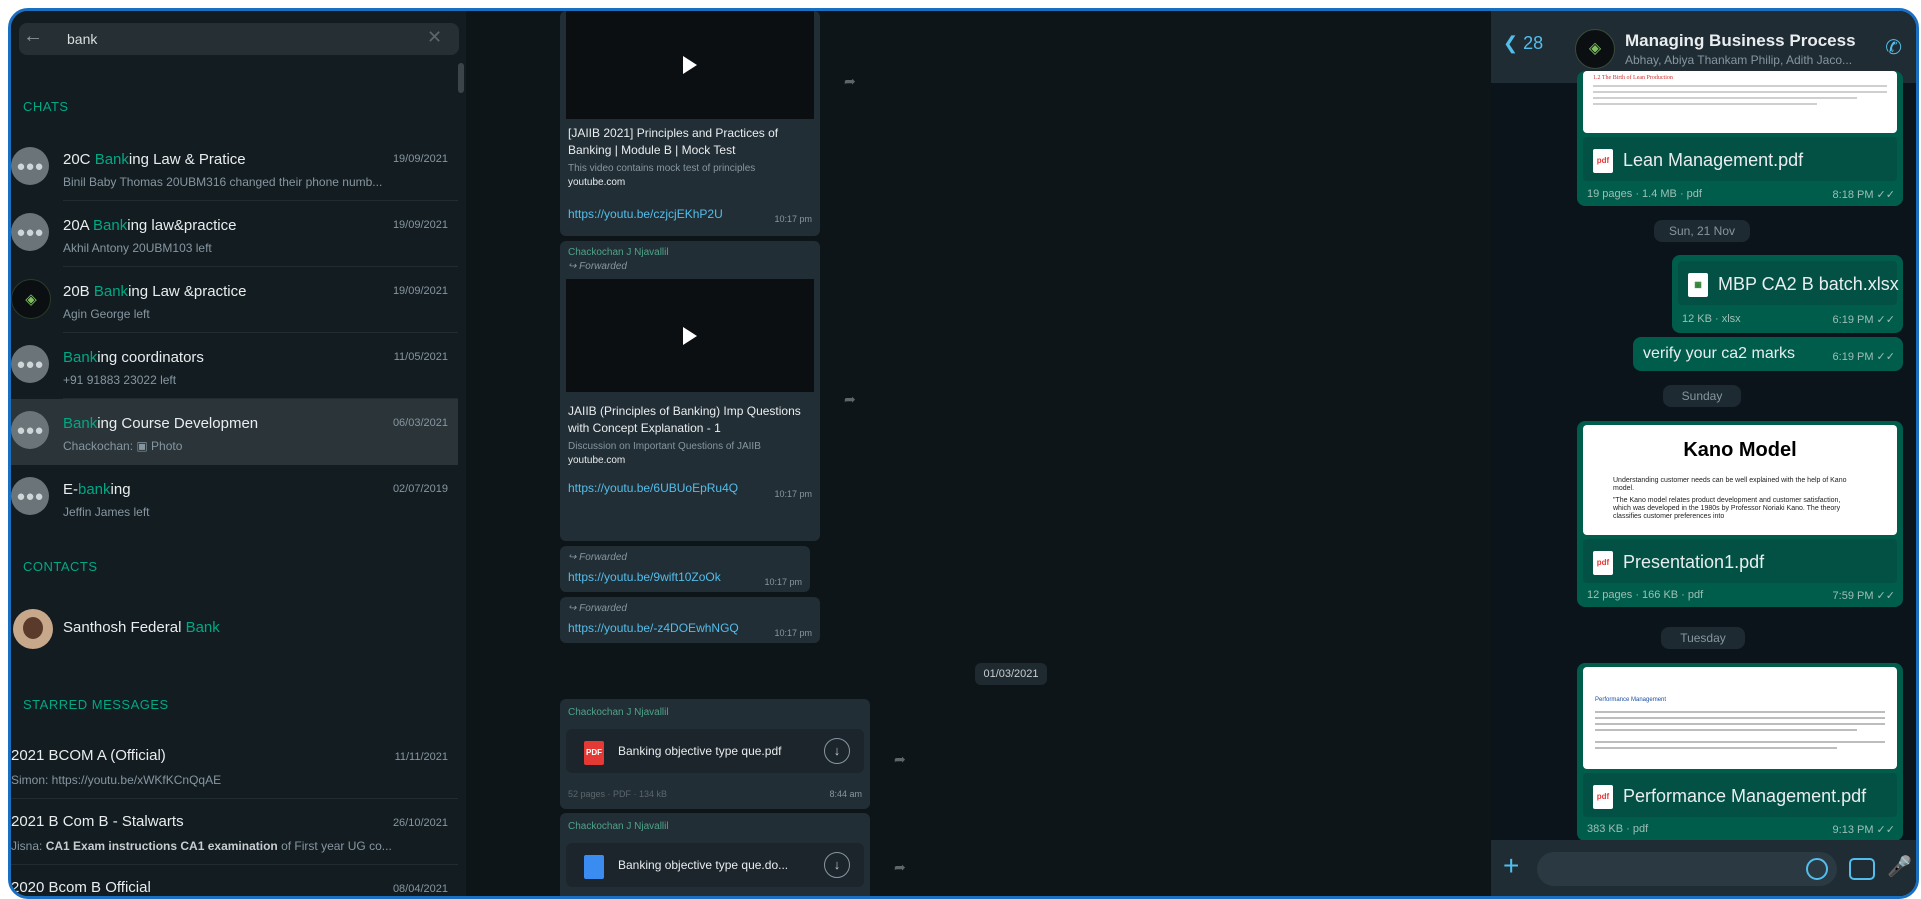  What do you see at coordinates (461, 78) in the screenshot?
I see `scrollbar` at bounding box center [461, 78].